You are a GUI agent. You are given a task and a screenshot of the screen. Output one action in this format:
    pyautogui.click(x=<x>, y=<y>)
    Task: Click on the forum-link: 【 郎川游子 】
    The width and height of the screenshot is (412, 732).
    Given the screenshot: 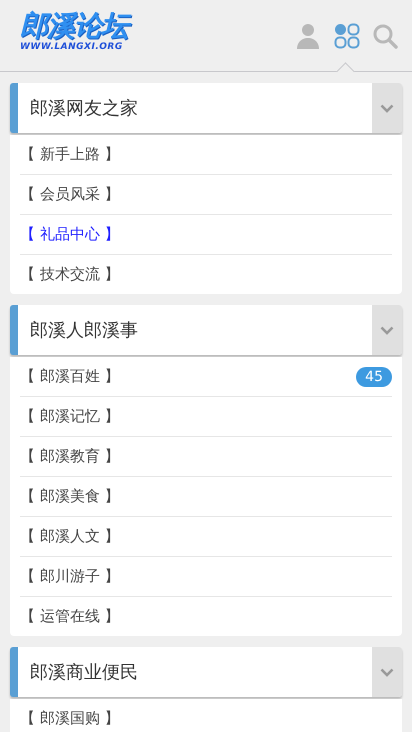 What is the action you would take?
    pyautogui.click(x=70, y=576)
    